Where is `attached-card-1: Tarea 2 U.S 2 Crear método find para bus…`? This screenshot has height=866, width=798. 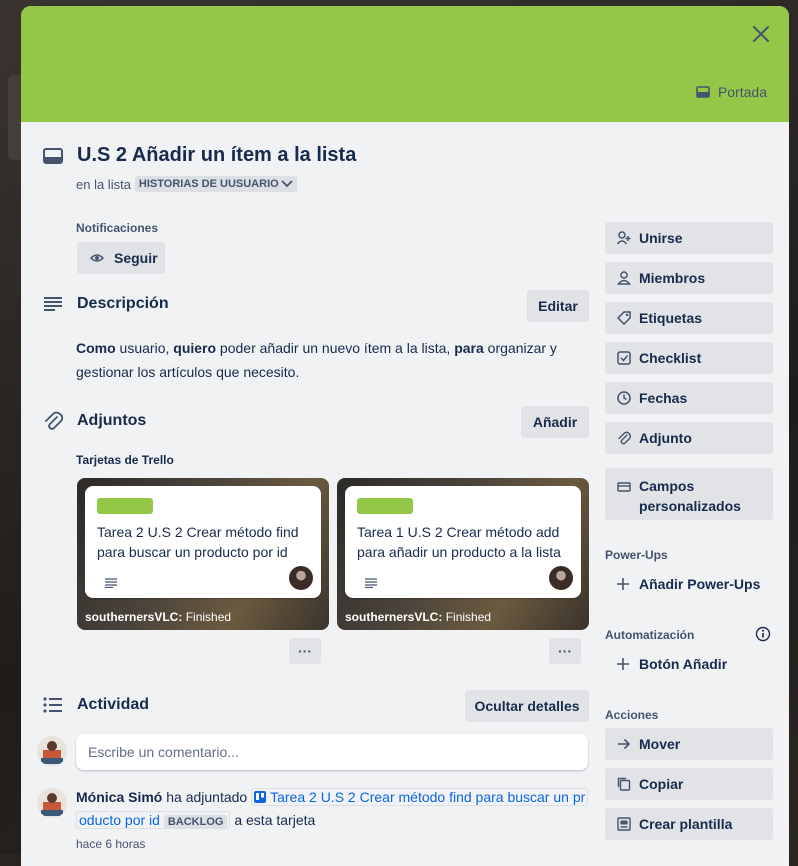 attached-card-1: Tarea 2 U.S 2 Crear método find para bus… is located at coordinates (203, 554).